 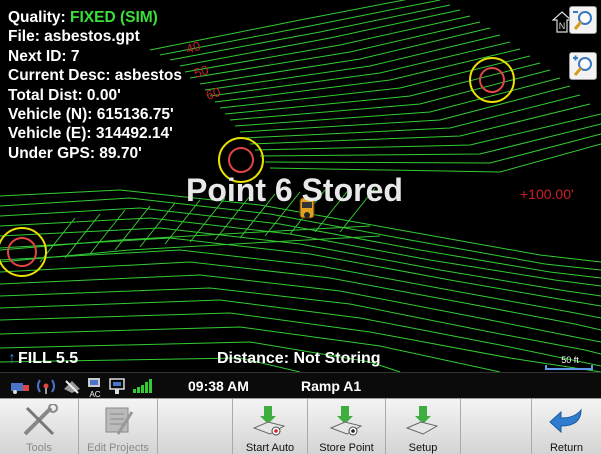 I want to click on scale-label: 50 ft, so click(x=570, y=360).